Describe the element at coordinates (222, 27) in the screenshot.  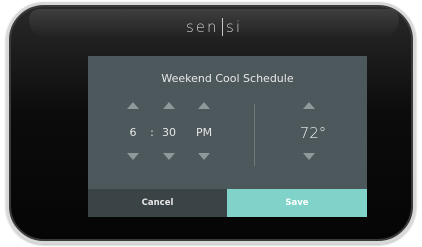
I see `brand-divider` at that location.